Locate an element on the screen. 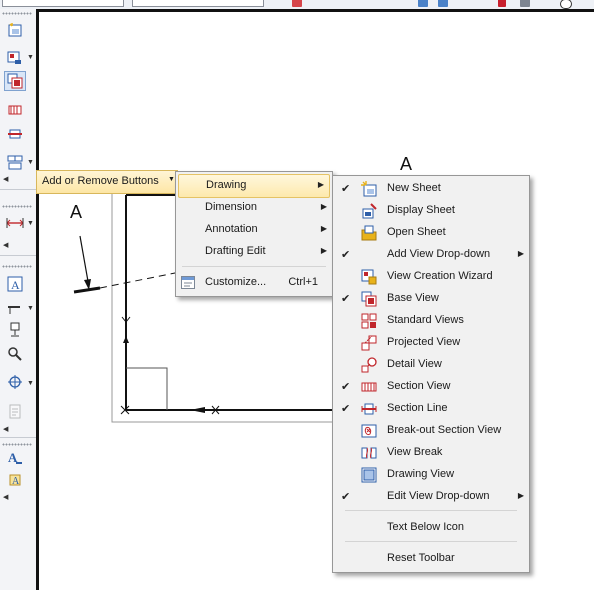 The height and width of the screenshot is (590, 594). drawing-view-icon is located at coordinates (369, 475).